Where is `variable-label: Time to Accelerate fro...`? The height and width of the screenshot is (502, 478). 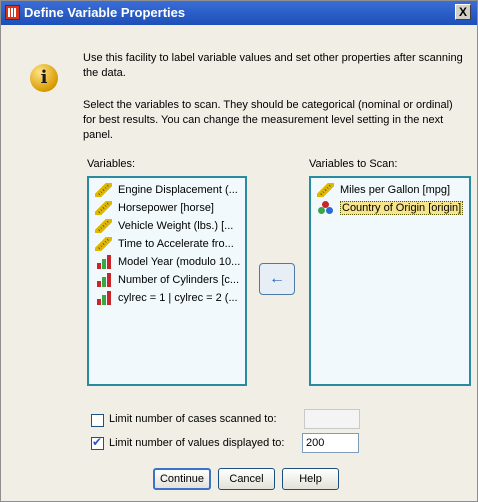 variable-label: Time to Accelerate fro... is located at coordinates (176, 244).